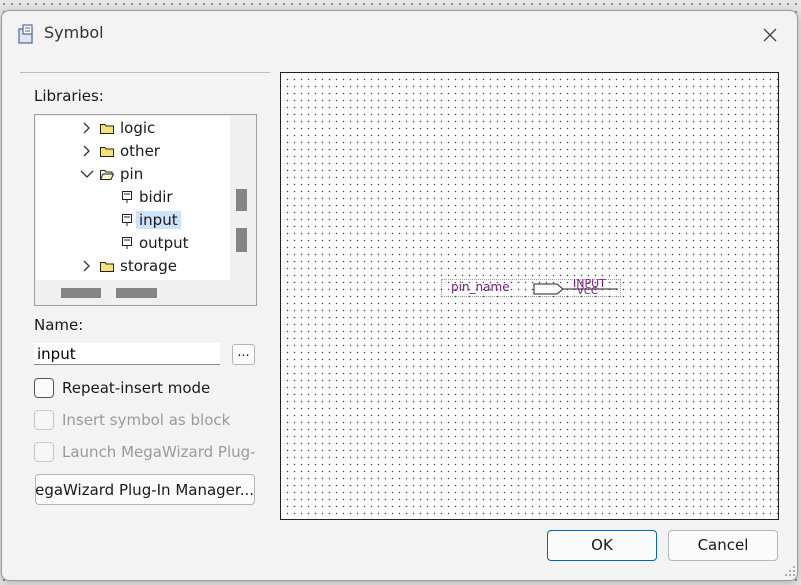 The height and width of the screenshot is (585, 801). I want to click on tree-item-label: pin, so click(132, 174).